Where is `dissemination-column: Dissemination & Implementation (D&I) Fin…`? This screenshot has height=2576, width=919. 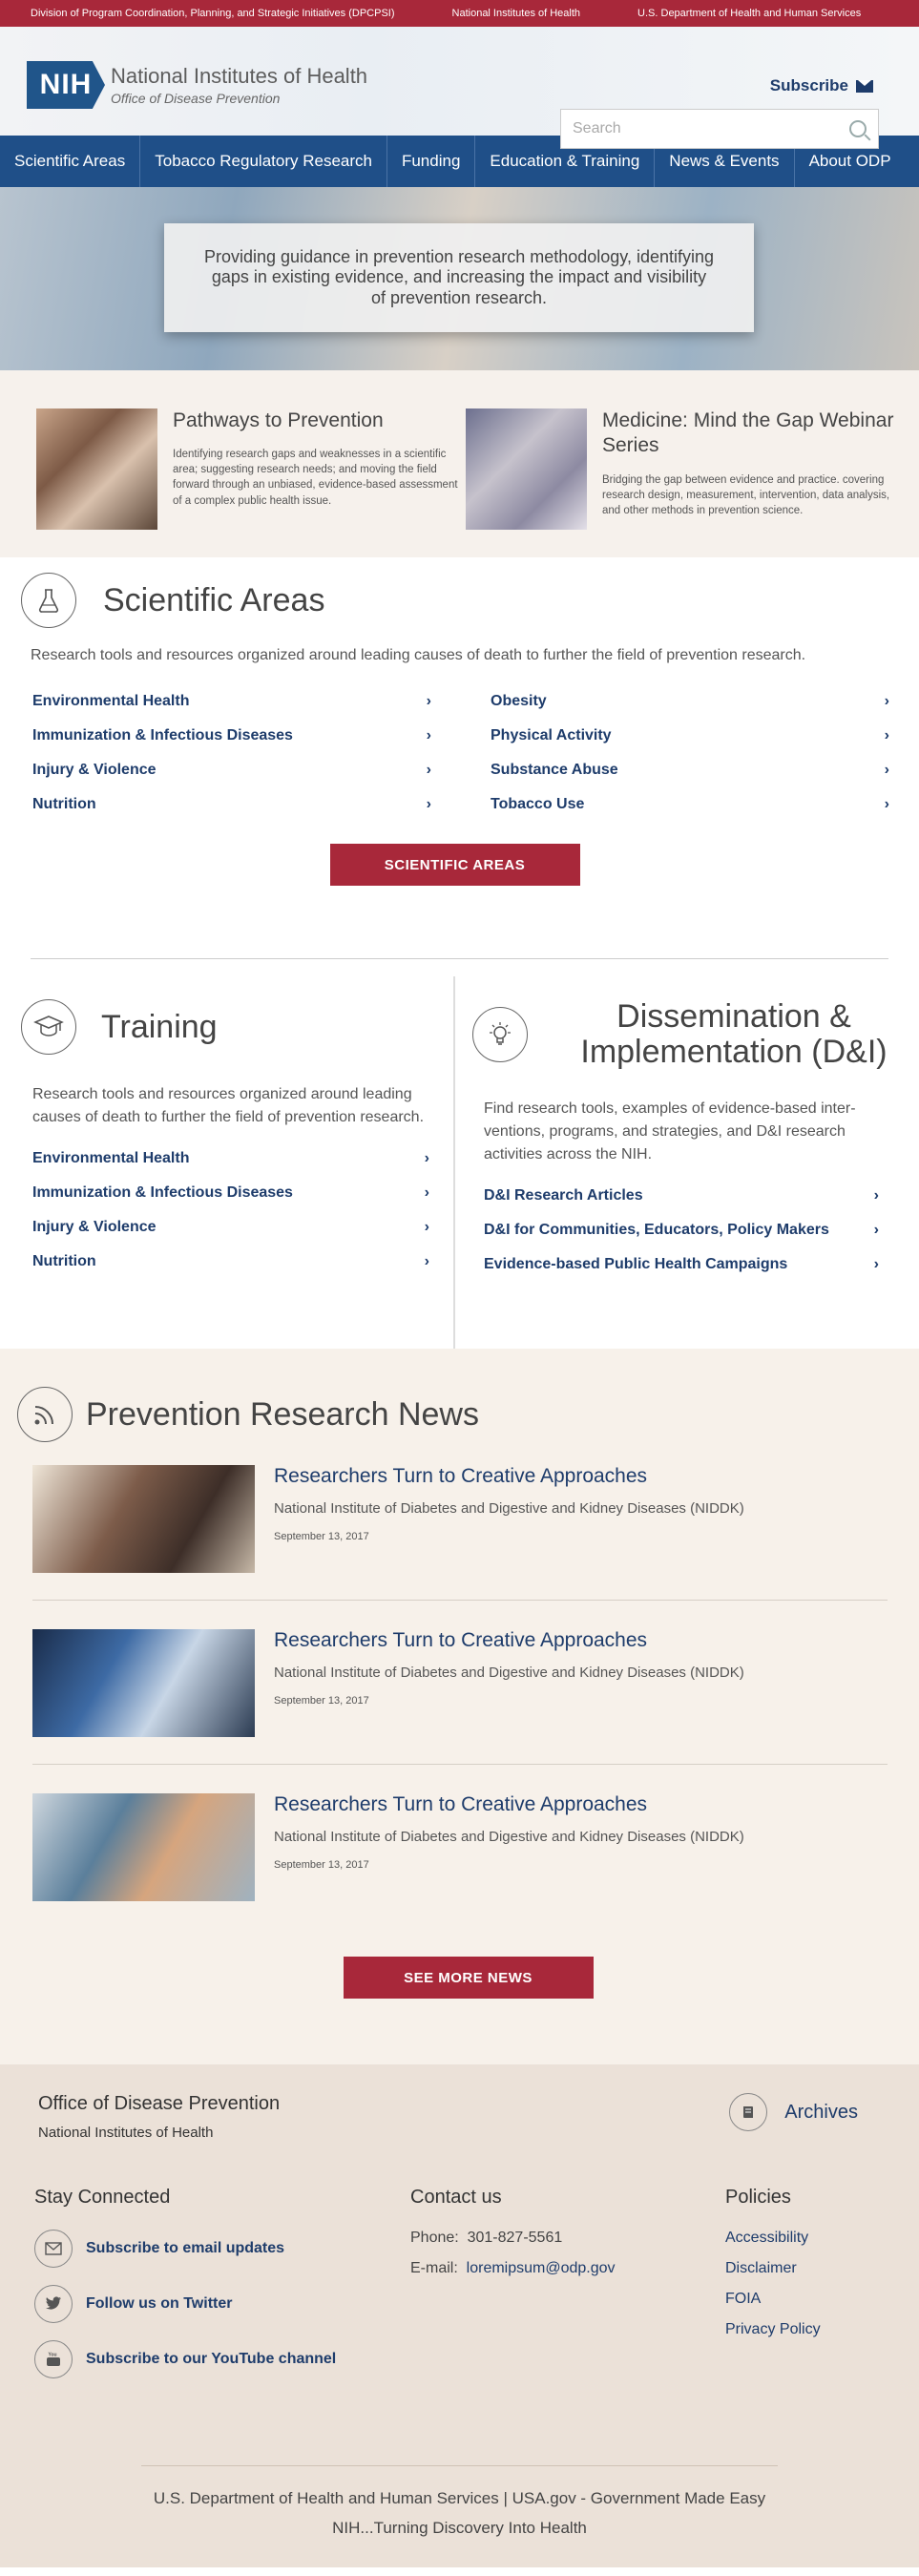 dissemination-column: Dissemination & Implementation (D&I) Fin… is located at coordinates (687, 1162).